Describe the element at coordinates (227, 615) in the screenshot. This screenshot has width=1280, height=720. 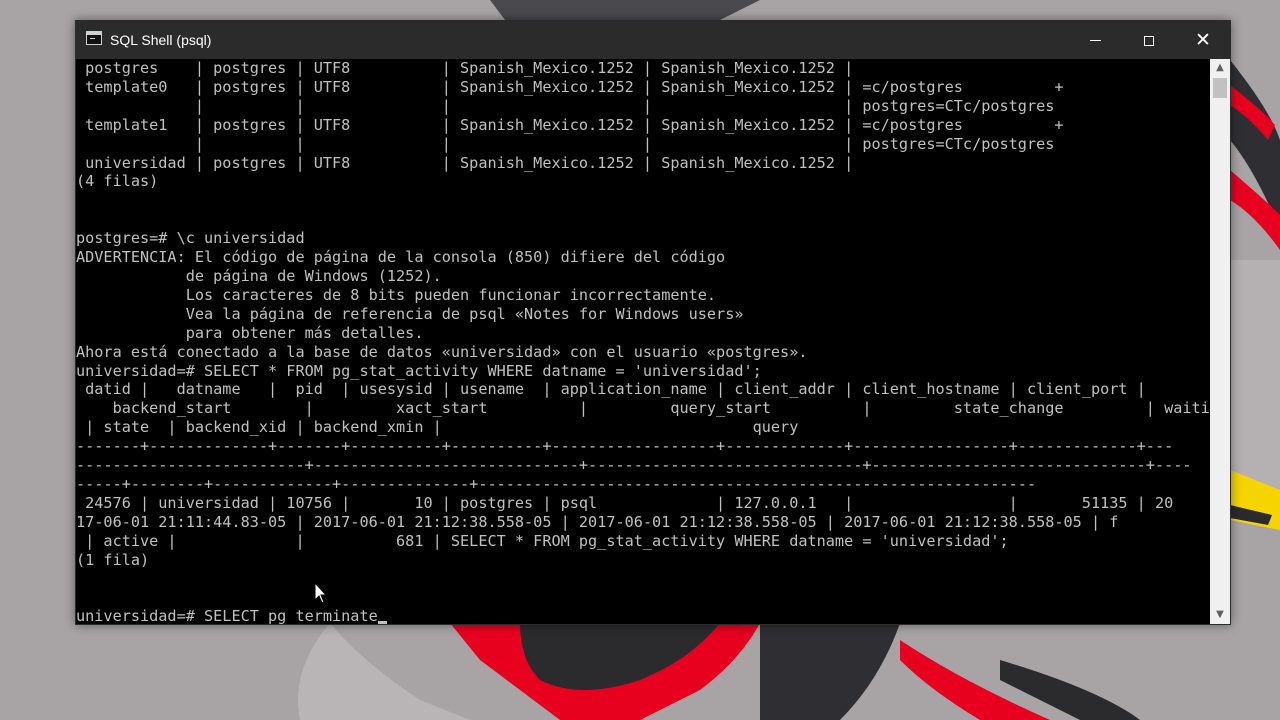
I see `prompt-line: universidad=# SELECT pg_terminate` at that location.